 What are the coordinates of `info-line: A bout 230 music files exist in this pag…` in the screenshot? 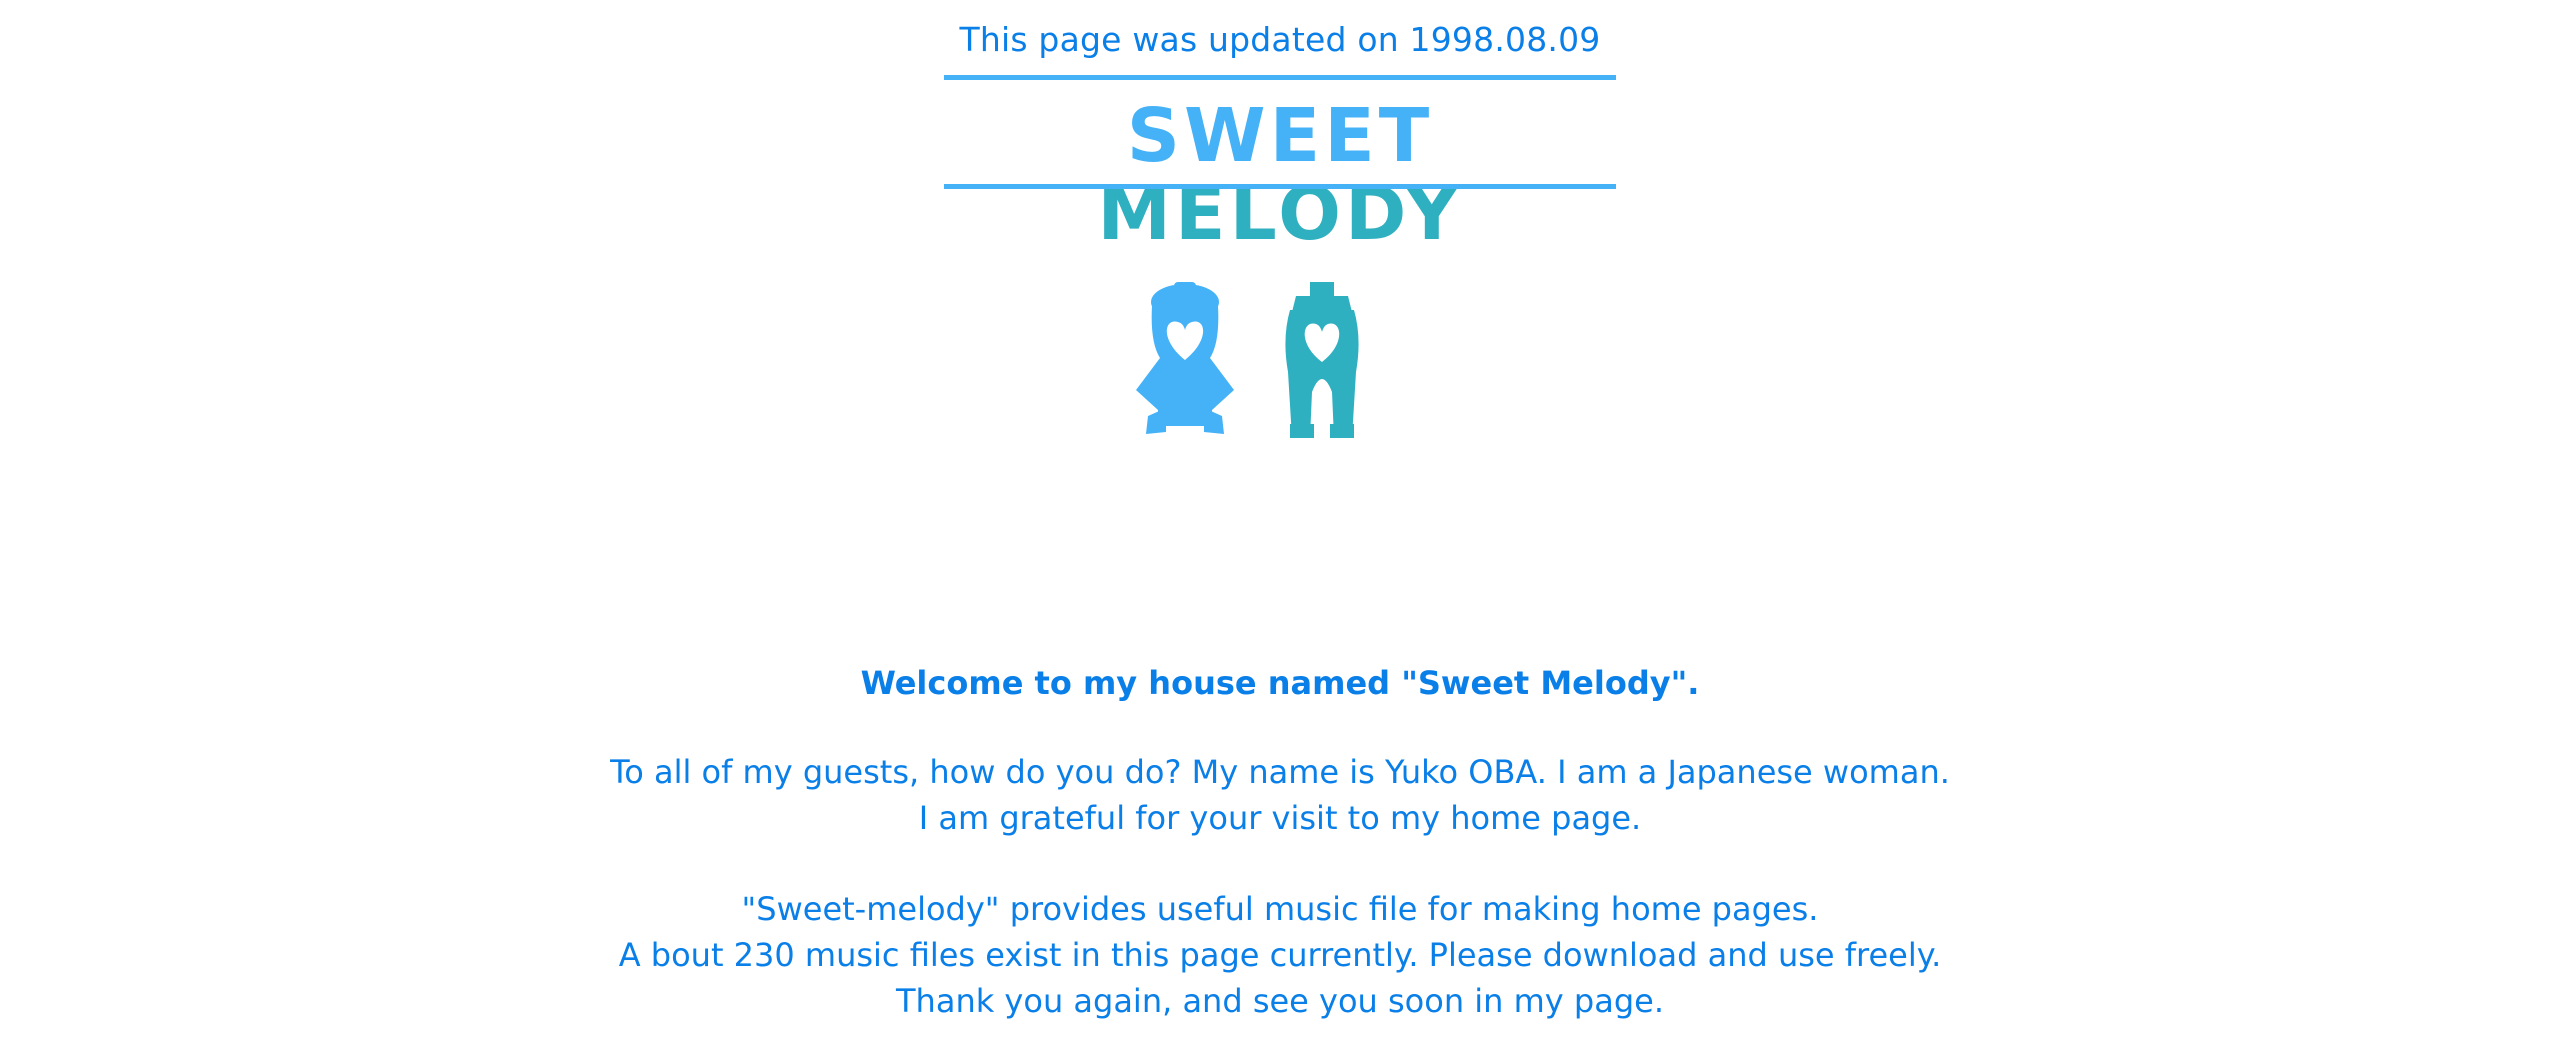 It's located at (1280, 955).